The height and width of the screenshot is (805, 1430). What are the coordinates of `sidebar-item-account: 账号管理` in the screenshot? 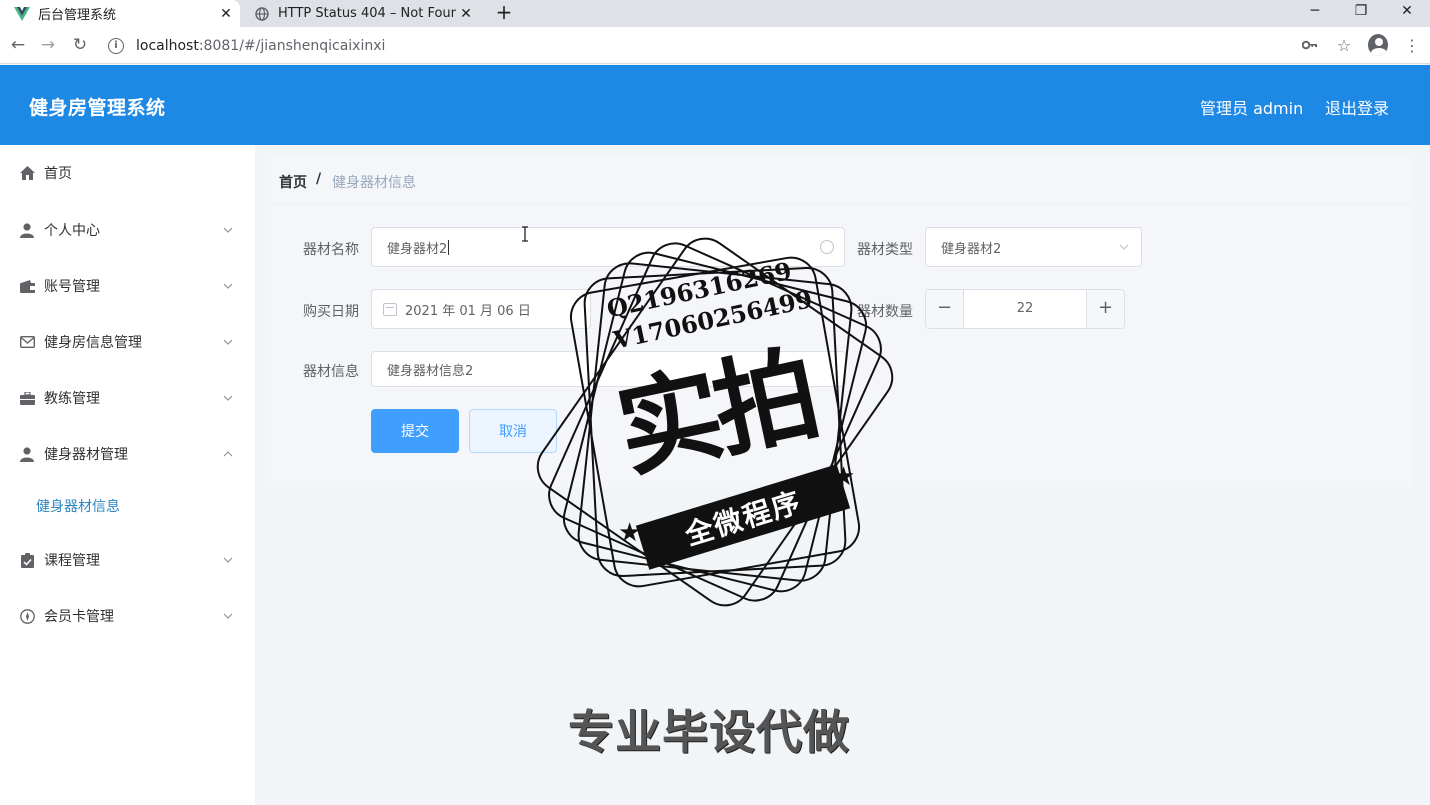 It's located at (127, 286).